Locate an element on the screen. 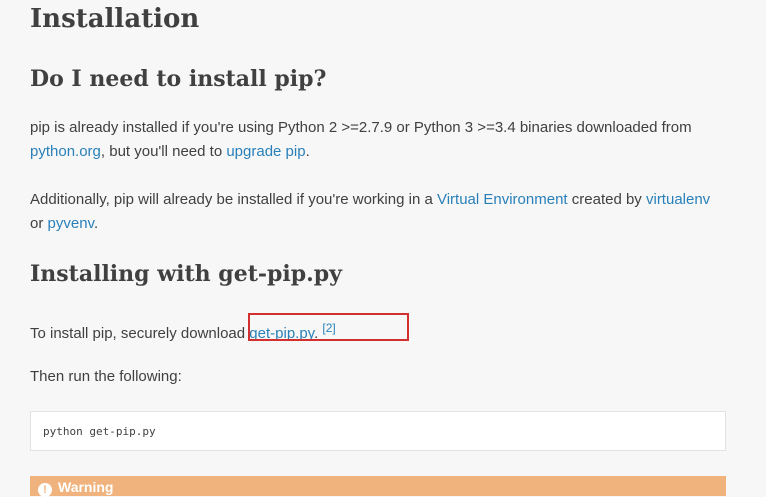 Image resolution: width=766 pixels, height=497 pixels. paragraph-text: created by is located at coordinates (606, 199).